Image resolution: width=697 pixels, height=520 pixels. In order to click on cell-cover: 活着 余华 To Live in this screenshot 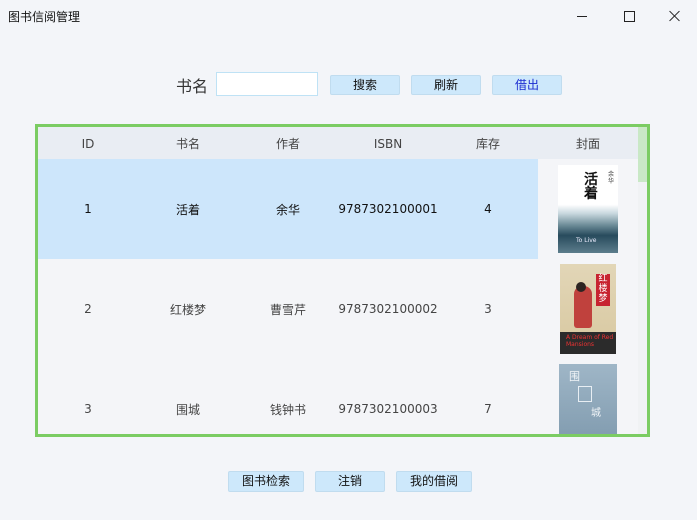, I will do `click(588, 209)`.